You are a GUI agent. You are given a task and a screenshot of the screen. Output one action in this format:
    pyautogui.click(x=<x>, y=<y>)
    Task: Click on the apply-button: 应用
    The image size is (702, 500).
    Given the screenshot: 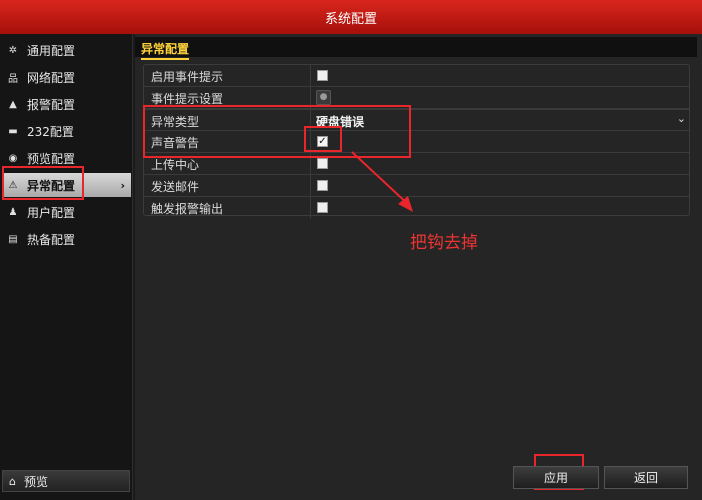 What is the action you would take?
    pyautogui.click(x=556, y=477)
    